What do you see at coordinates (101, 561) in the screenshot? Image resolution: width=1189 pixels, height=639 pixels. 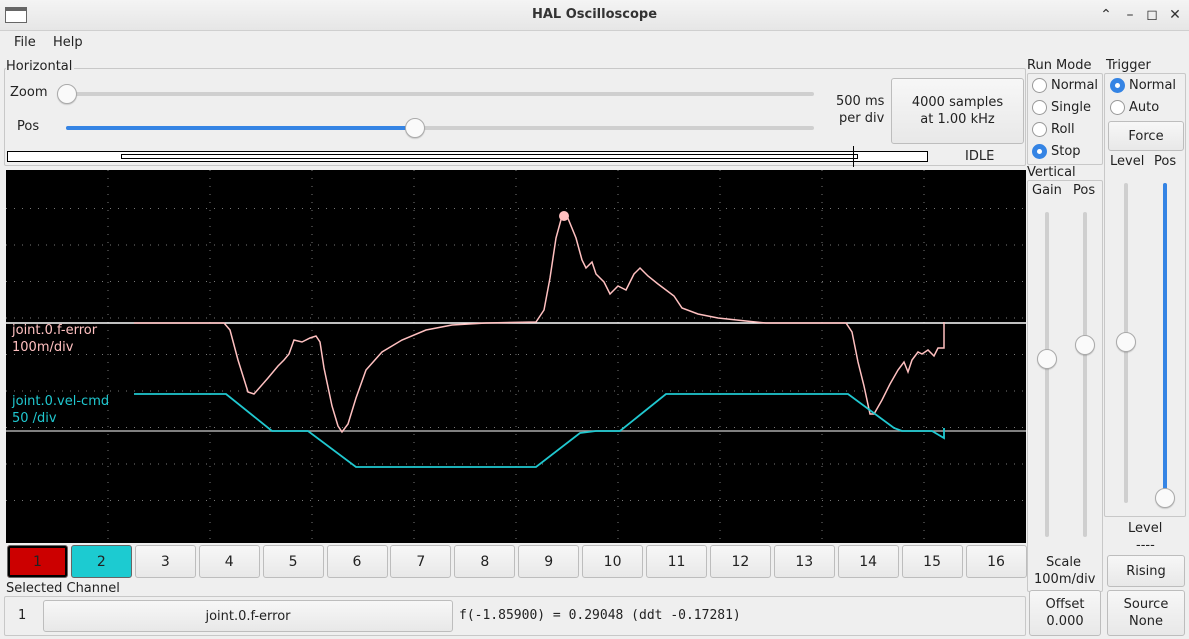 I see `channel-button-2: 2` at bounding box center [101, 561].